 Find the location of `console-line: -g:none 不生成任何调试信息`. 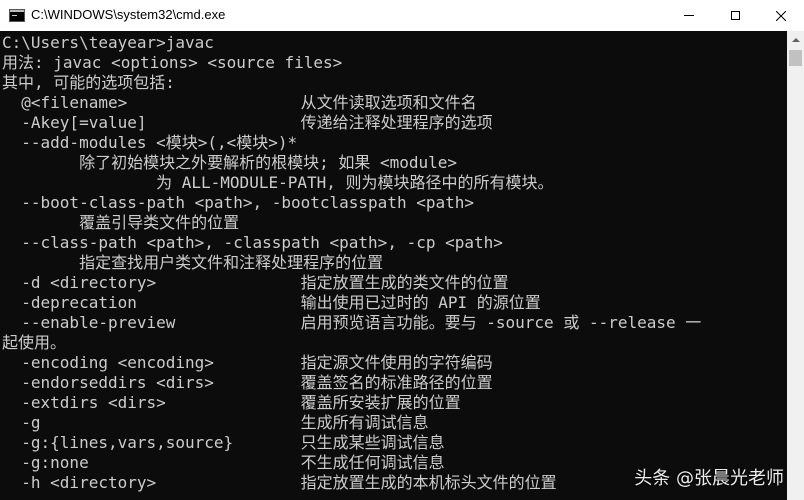

console-line: -g:none 不生成任何调试信息 is located at coordinates (223, 462).